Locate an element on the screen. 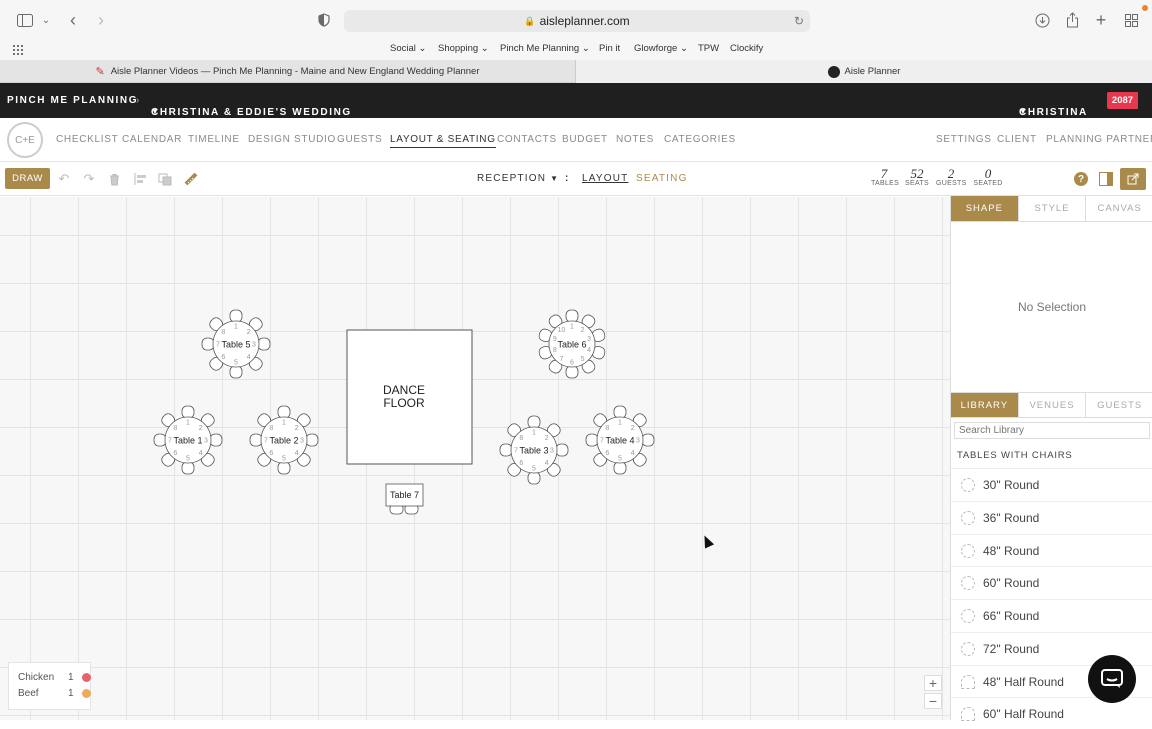 Image resolution: width=1152 pixels, height=729 pixels. redo-icon: ↷ is located at coordinates (89, 179).